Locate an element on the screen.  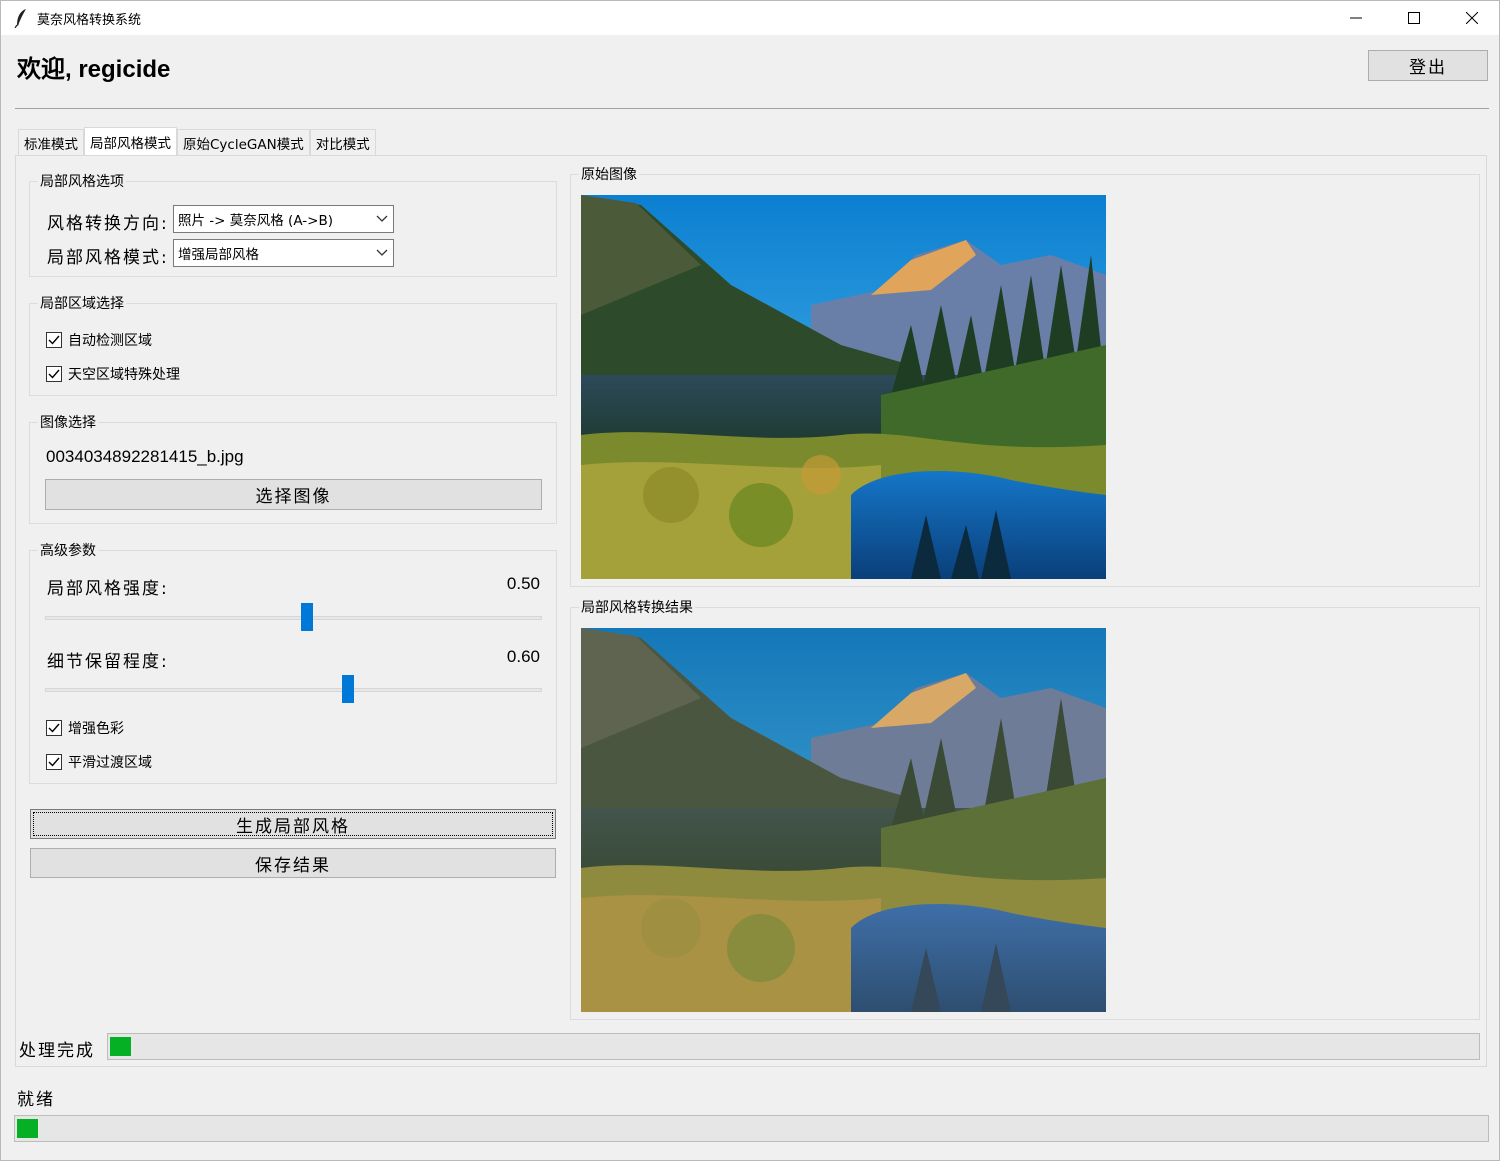
mode-tabs: 标准模式 局部风格模式 原始CycleGAN模式 对比模式 is located at coordinates (197, 141).